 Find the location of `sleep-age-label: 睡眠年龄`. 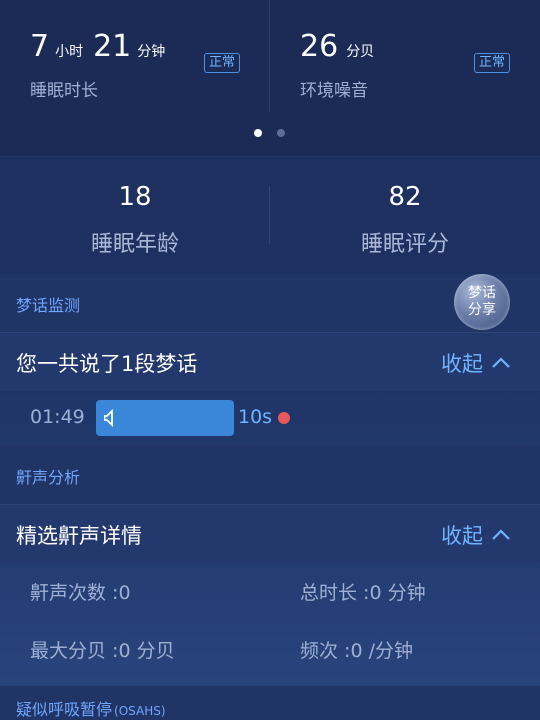

sleep-age-label: 睡眠年龄 is located at coordinates (134, 244).